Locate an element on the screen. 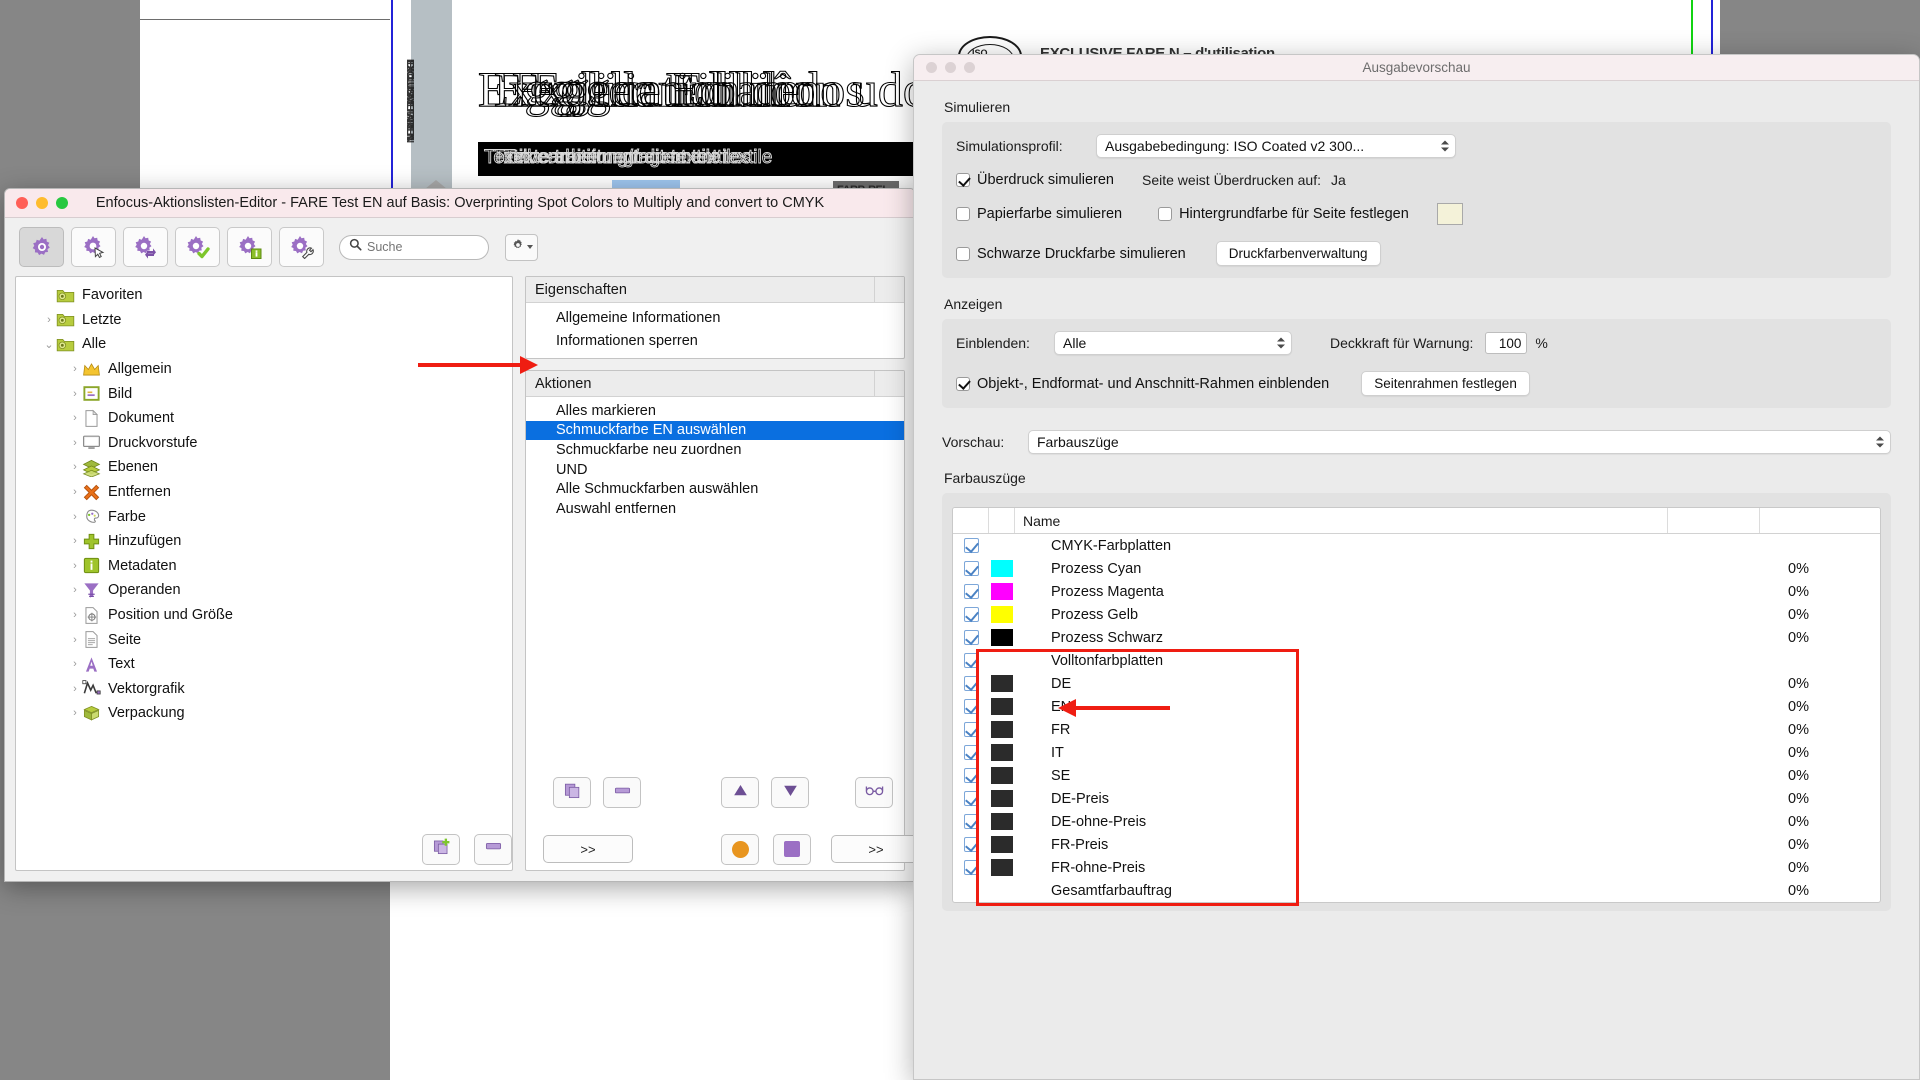 The width and height of the screenshot is (1920, 1080). tree-item-favoriten: Favoriten is located at coordinates (264, 295).